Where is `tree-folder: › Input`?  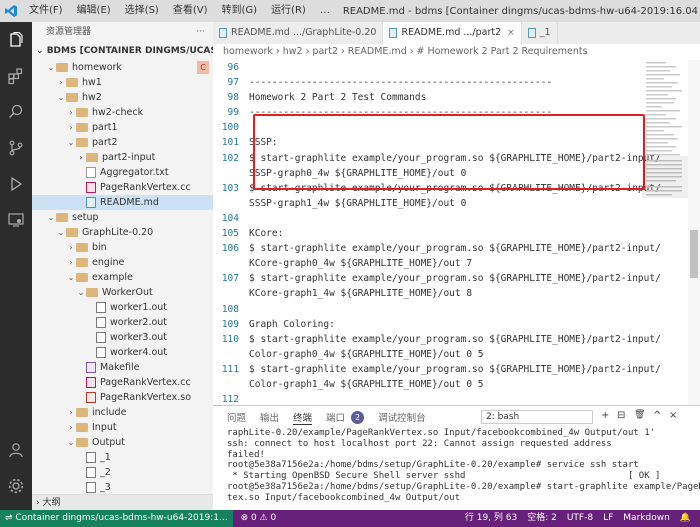
tree-folder: › Input is located at coordinates (122, 427).